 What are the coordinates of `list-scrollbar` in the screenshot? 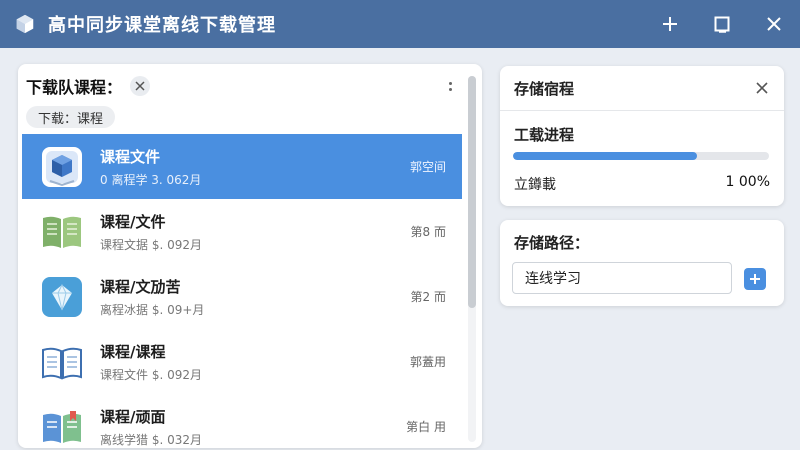 It's located at (472, 259).